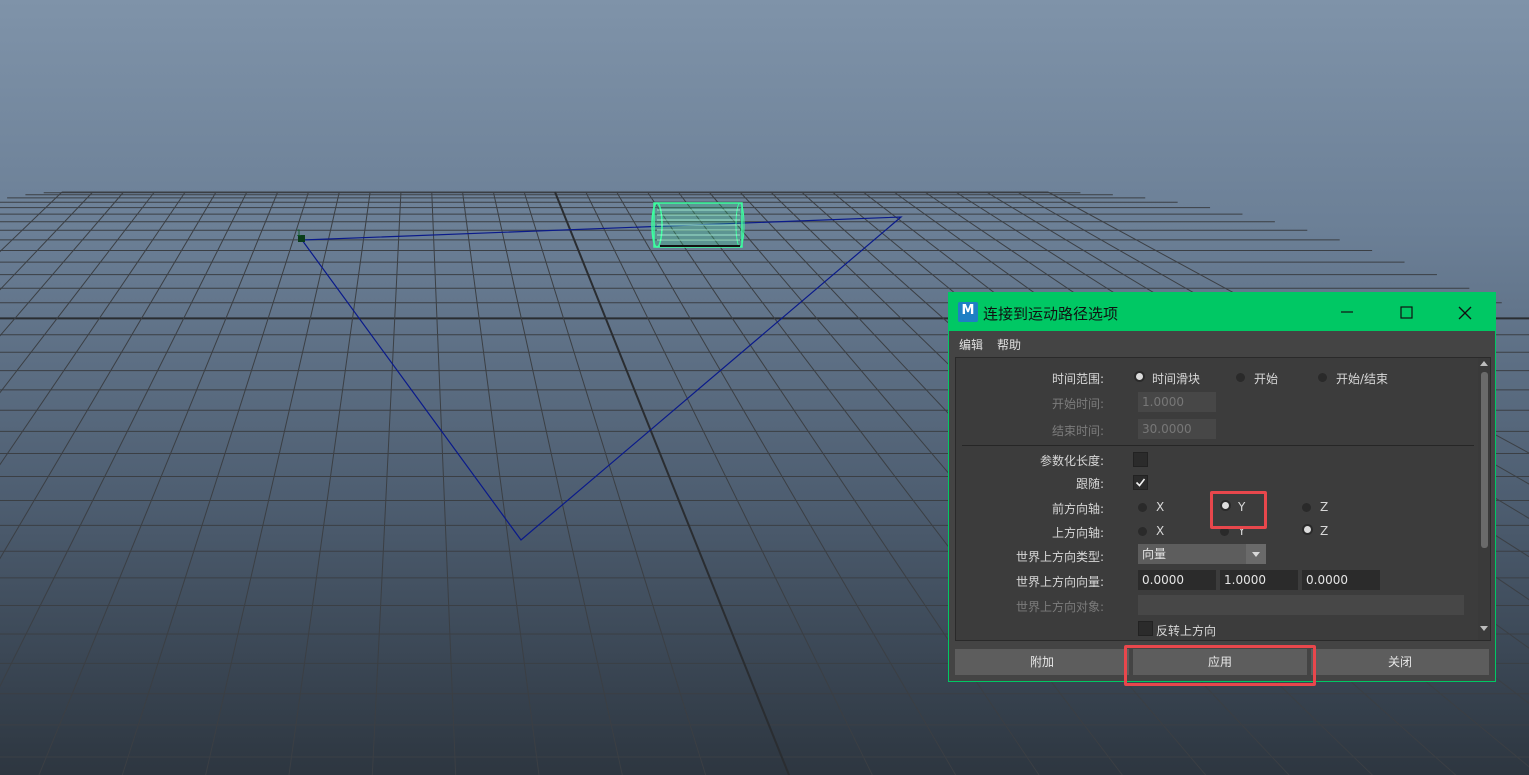 This screenshot has height=775, width=1529. What do you see at coordinates (299, 234) in the screenshot?
I see `svg-text: 1` at bounding box center [299, 234].